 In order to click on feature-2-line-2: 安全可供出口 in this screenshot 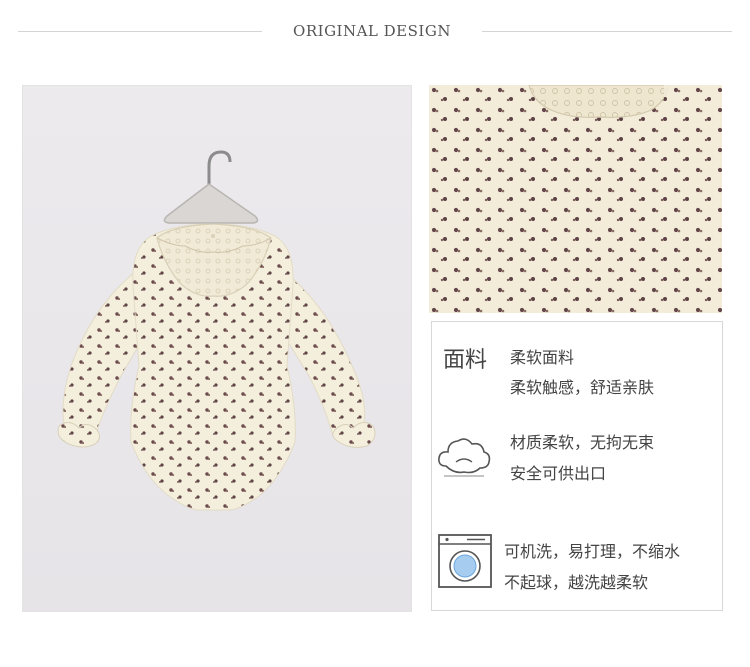, I will do `click(558, 473)`.